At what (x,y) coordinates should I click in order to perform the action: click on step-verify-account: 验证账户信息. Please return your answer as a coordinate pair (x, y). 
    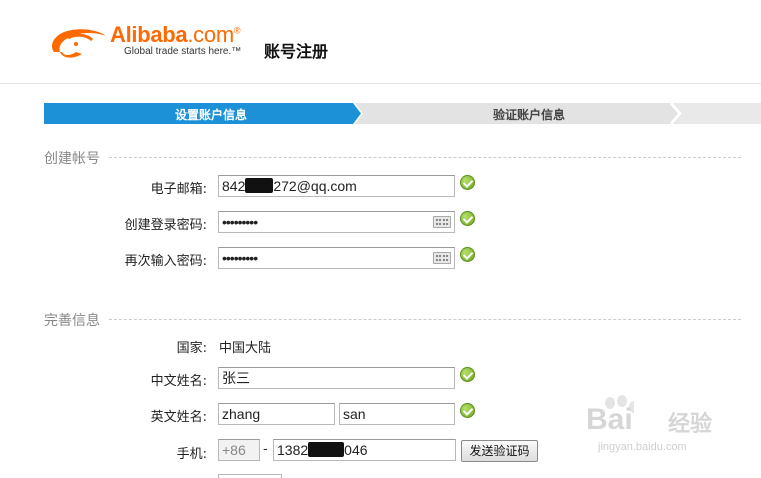
    Looking at the image, I should click on (528, 115).